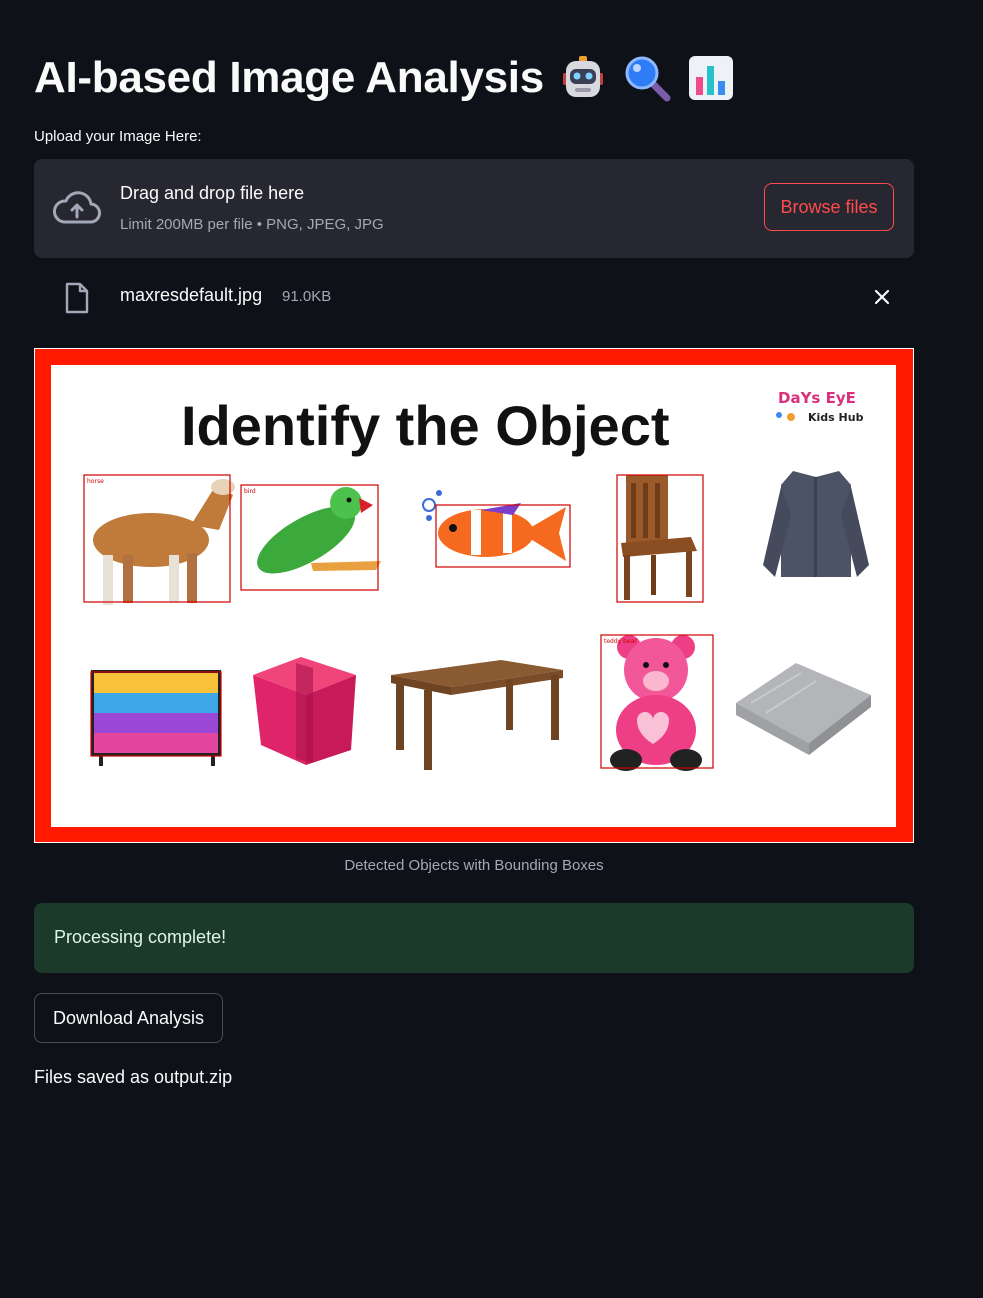  What do you see at coordinates (191, 295) in the screenshot?
I see `file-name: maxresdefault.jpg` at bounding box center [191, 295].